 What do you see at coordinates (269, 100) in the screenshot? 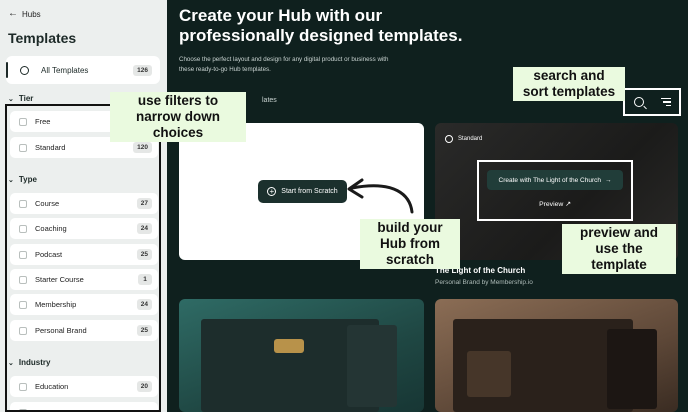
I see `results-heading: lates` at bounding box center [269, 100].